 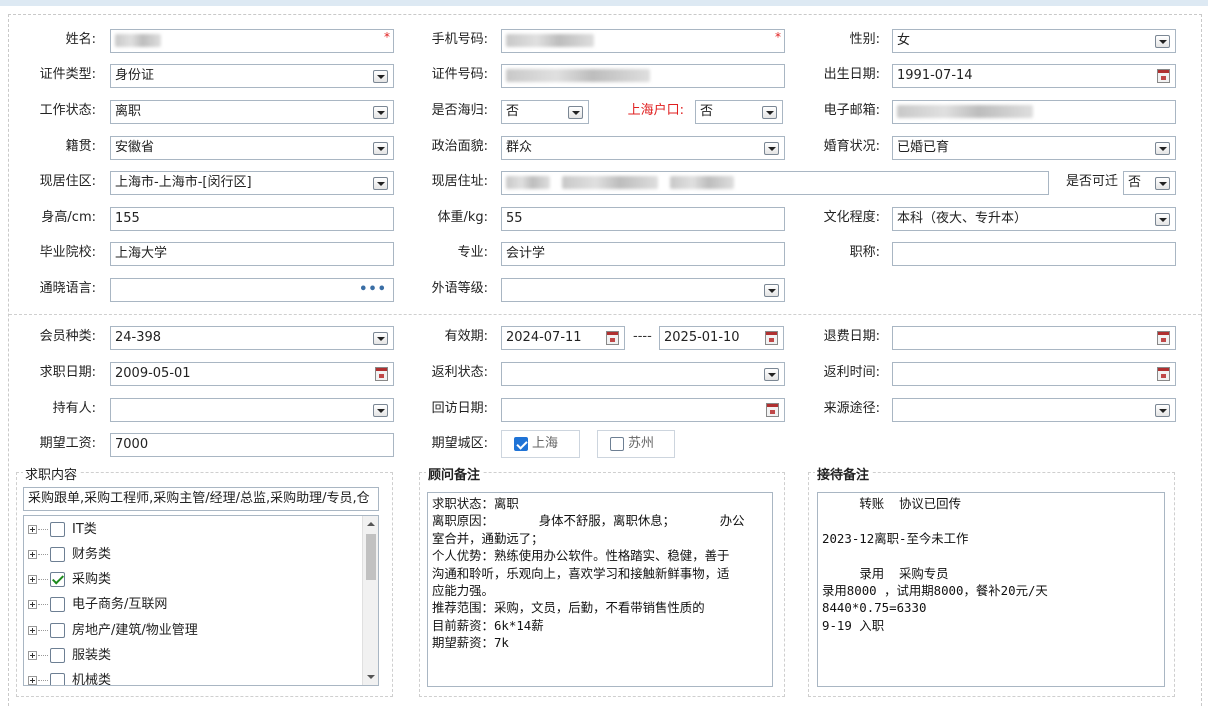 I want to click on rebate-time-field, so click(x=1034, y=374).